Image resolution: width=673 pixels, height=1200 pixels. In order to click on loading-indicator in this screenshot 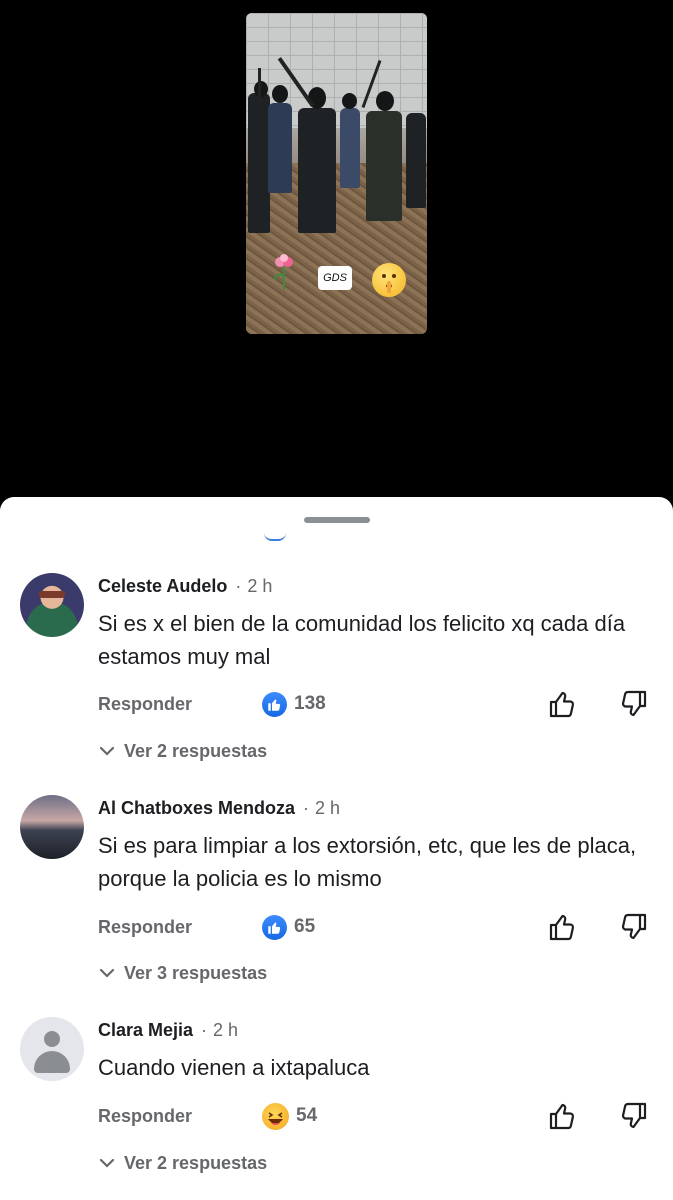, I will do `click(275, 537)`.